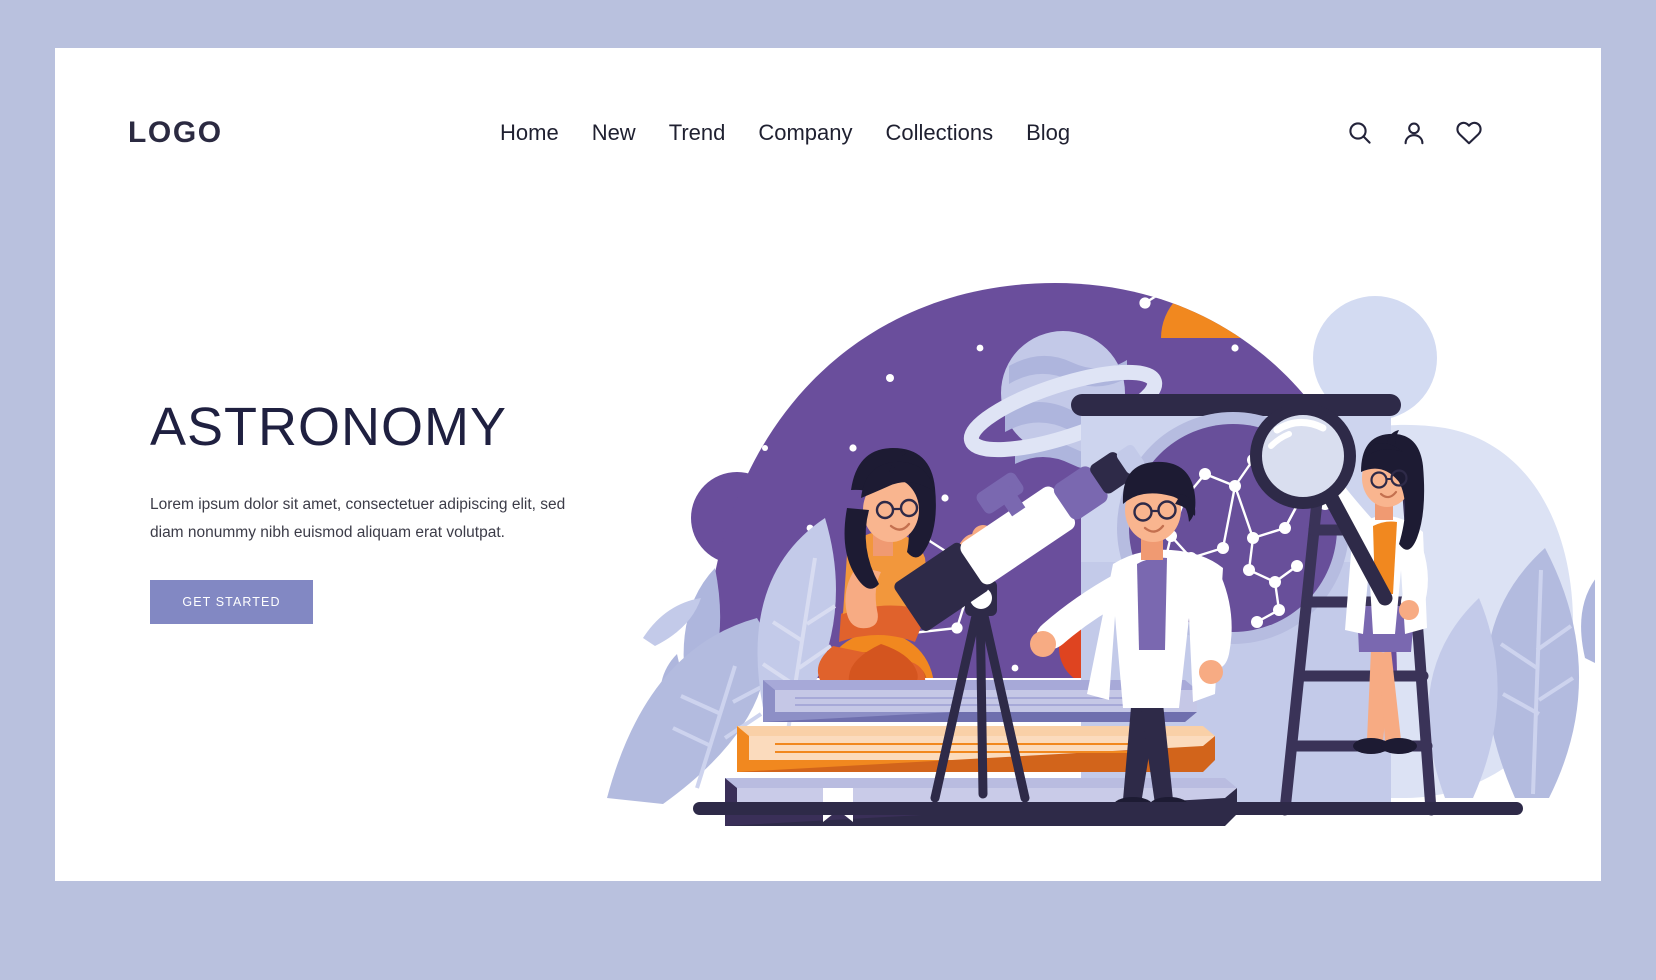 The image size is (1656, 980). I want to click on get-started-button: GET STARTED, so click(231, 601).